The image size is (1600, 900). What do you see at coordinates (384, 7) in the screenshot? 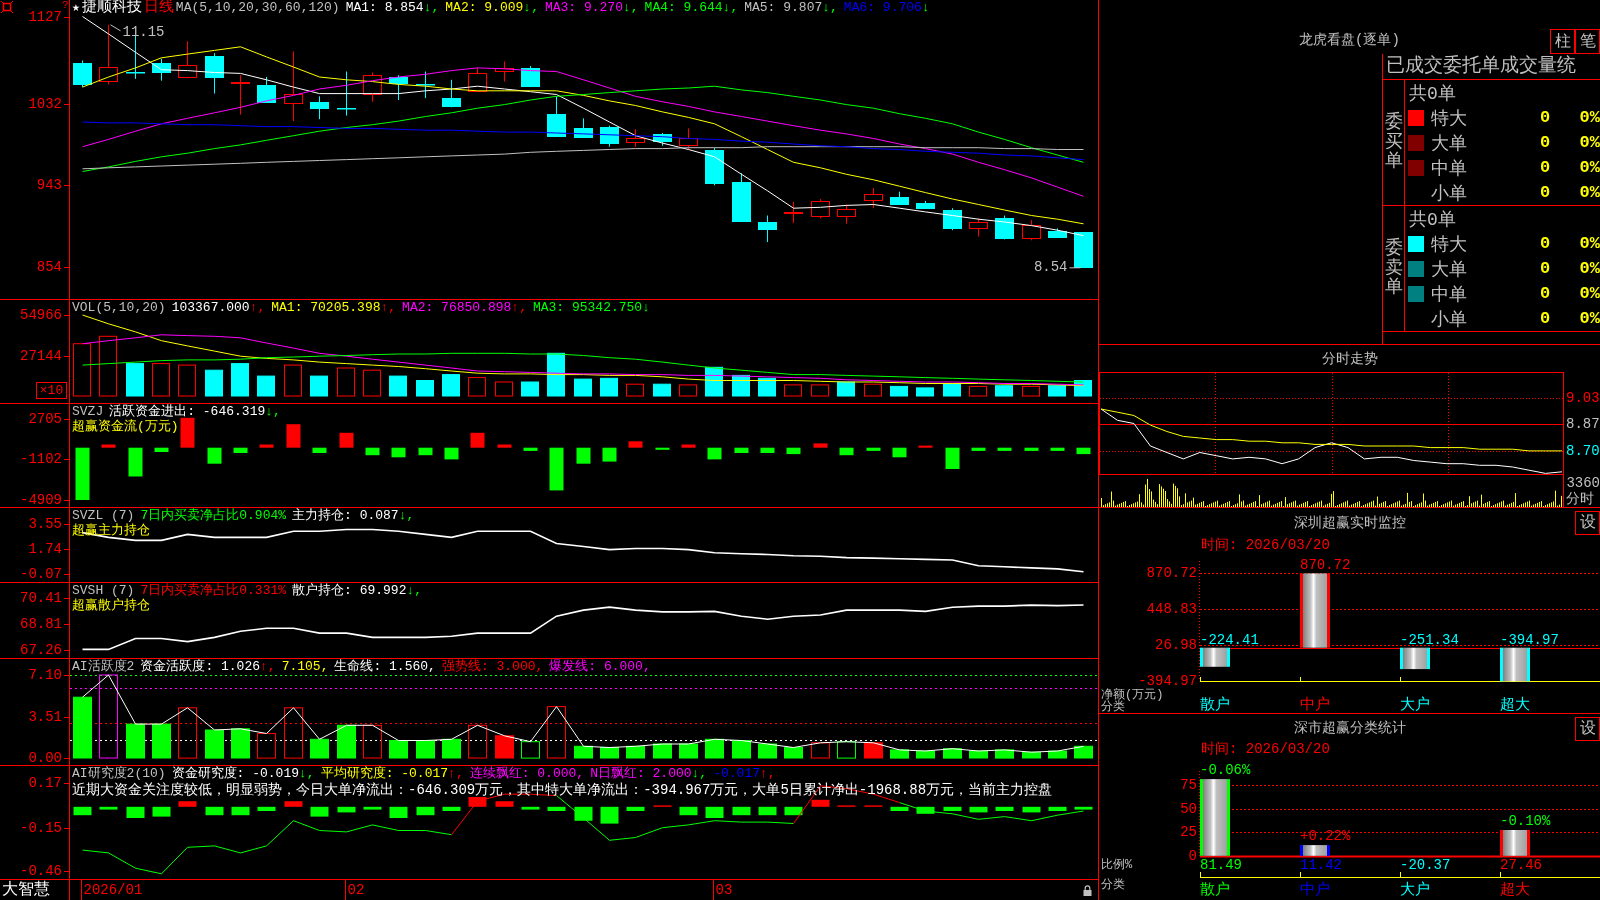
I see `indicator-value: MA1: 8.854` at bounding box center [384, 7].